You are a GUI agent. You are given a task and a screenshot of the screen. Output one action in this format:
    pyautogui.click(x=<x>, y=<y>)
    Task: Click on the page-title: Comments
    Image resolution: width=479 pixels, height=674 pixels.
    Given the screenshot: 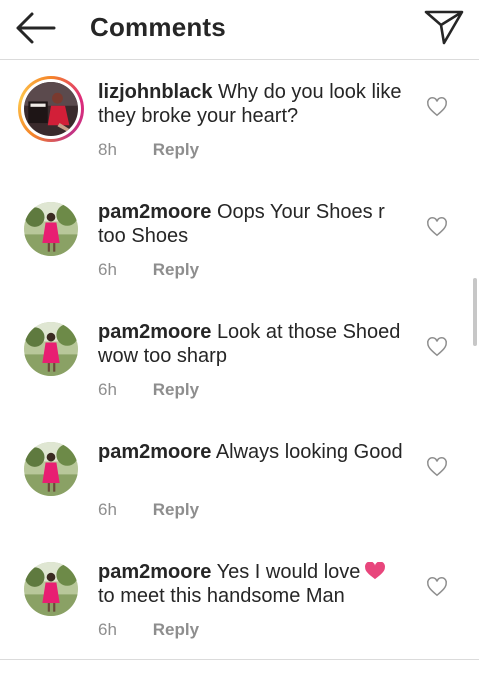 What is the action you would take?
    pyautogui.click(x=158, y=27)
    